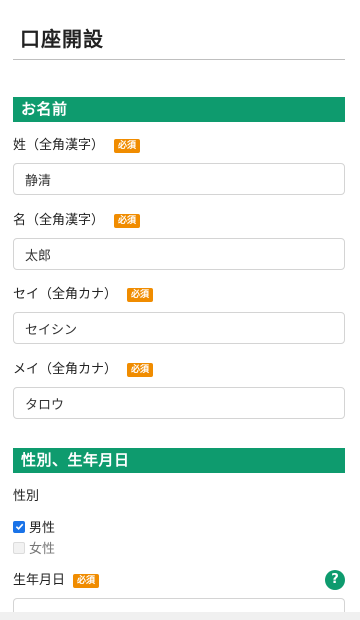  I want to click on label-text: セイ（全角カナ）, so click(65, 294).